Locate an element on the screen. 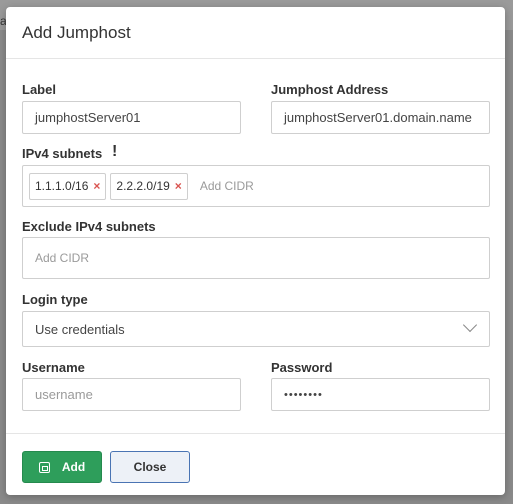  subnet-tag: 1.1.1.0/16 × is located at coordinates (68, 186).